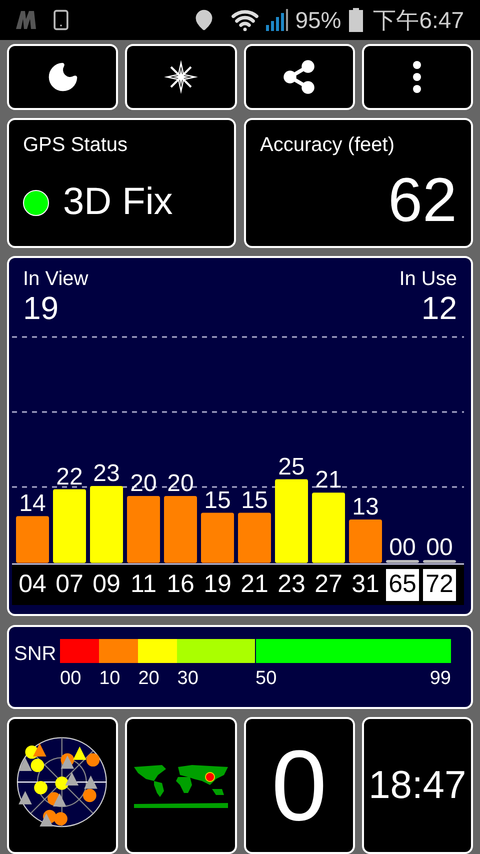  What do you see at coordinates (69, 476) in the screenshot?
I see `snr-value: 22` at bounding box center [69, 476].